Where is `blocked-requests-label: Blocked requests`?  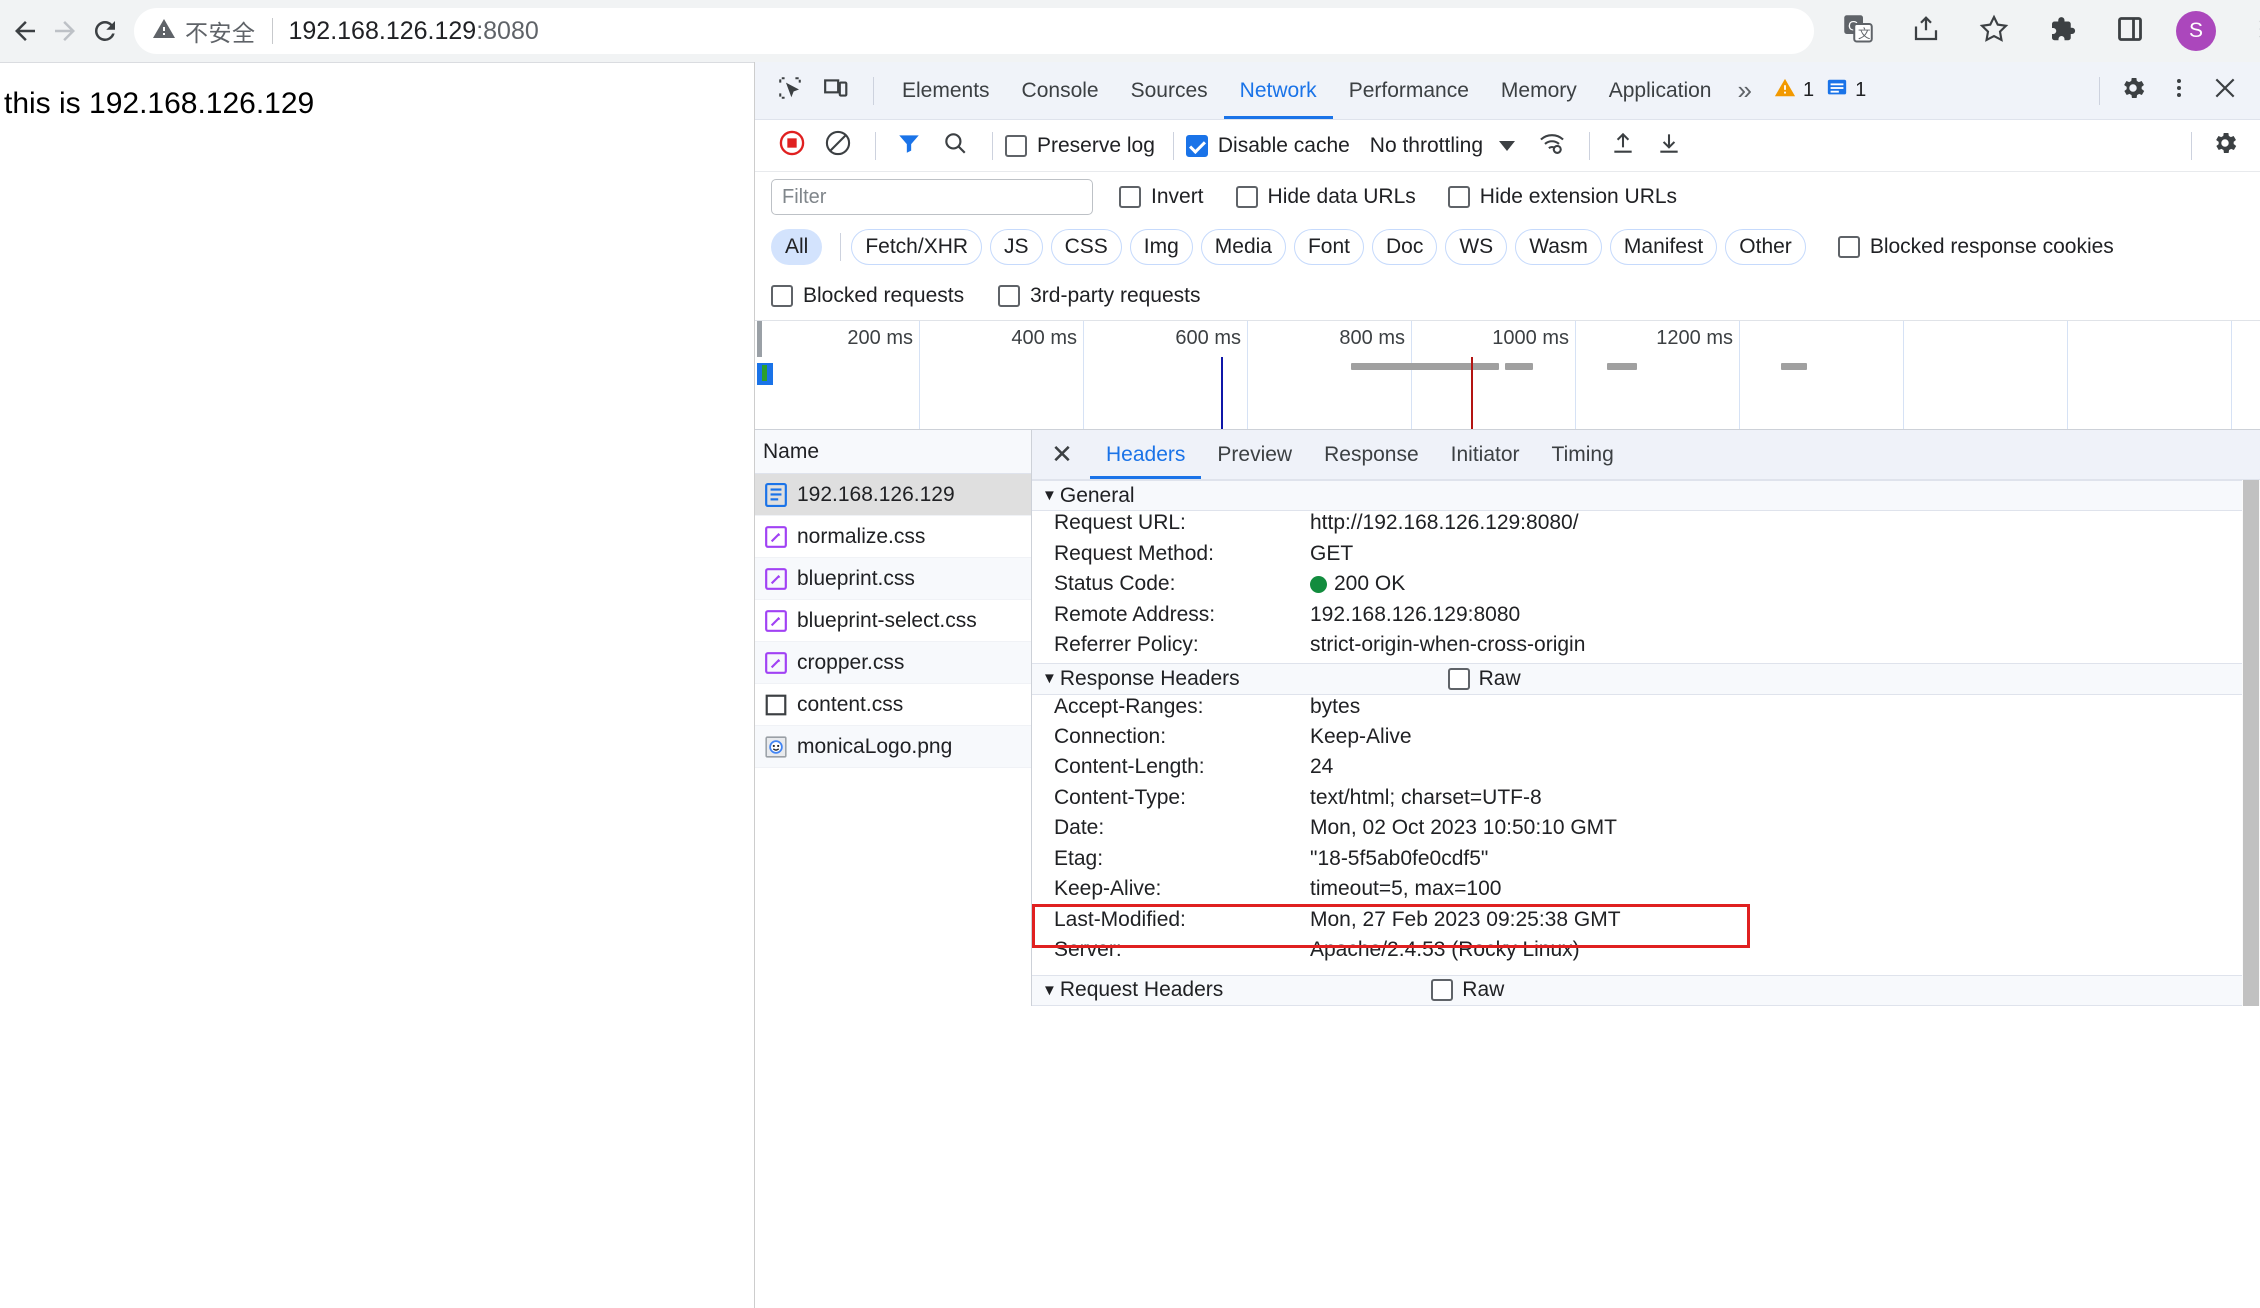
blocked-requests-label: Blocked requests is located at coordinates (884, 295).